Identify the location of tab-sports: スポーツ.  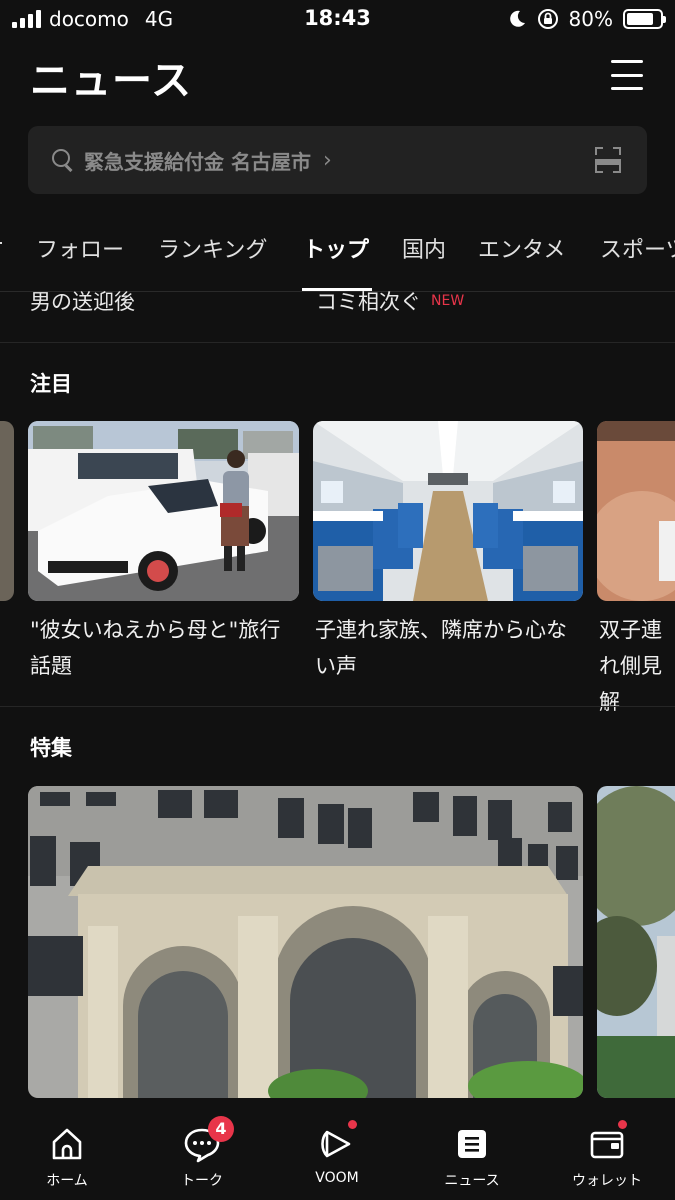
(637, 248).